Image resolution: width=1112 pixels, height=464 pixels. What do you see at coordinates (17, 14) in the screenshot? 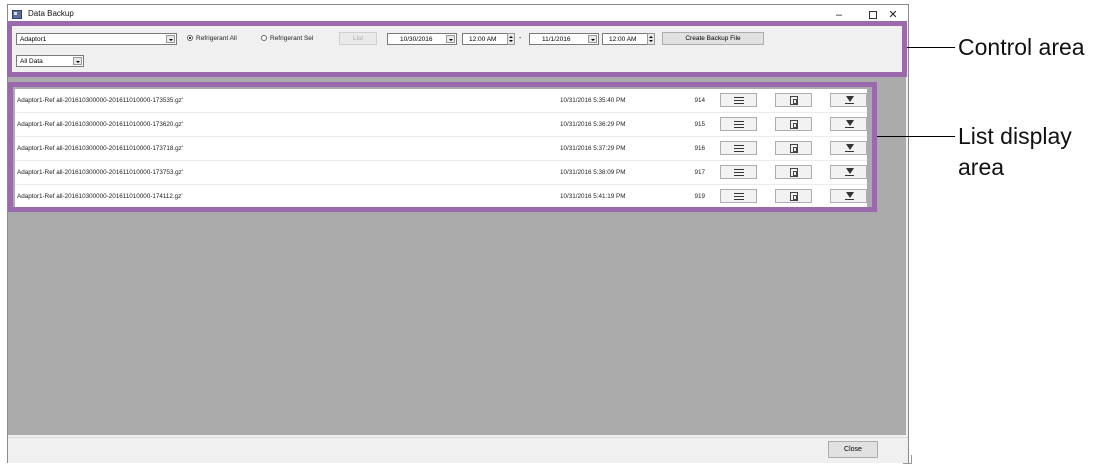
I see `app-icon` at bounding box center [17, 14].